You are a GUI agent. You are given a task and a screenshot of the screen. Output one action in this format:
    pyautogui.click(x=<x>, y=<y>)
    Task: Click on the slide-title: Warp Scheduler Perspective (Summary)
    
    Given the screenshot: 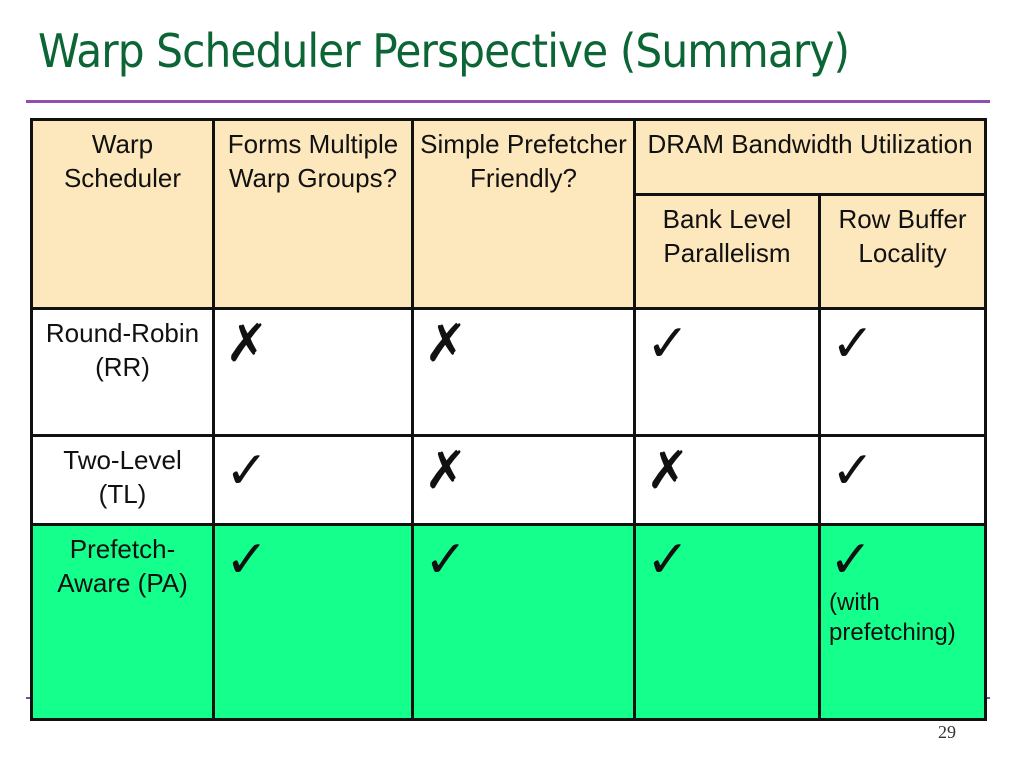 What is the action you would take?
    pyautogui.click(x=444, y=51)
    